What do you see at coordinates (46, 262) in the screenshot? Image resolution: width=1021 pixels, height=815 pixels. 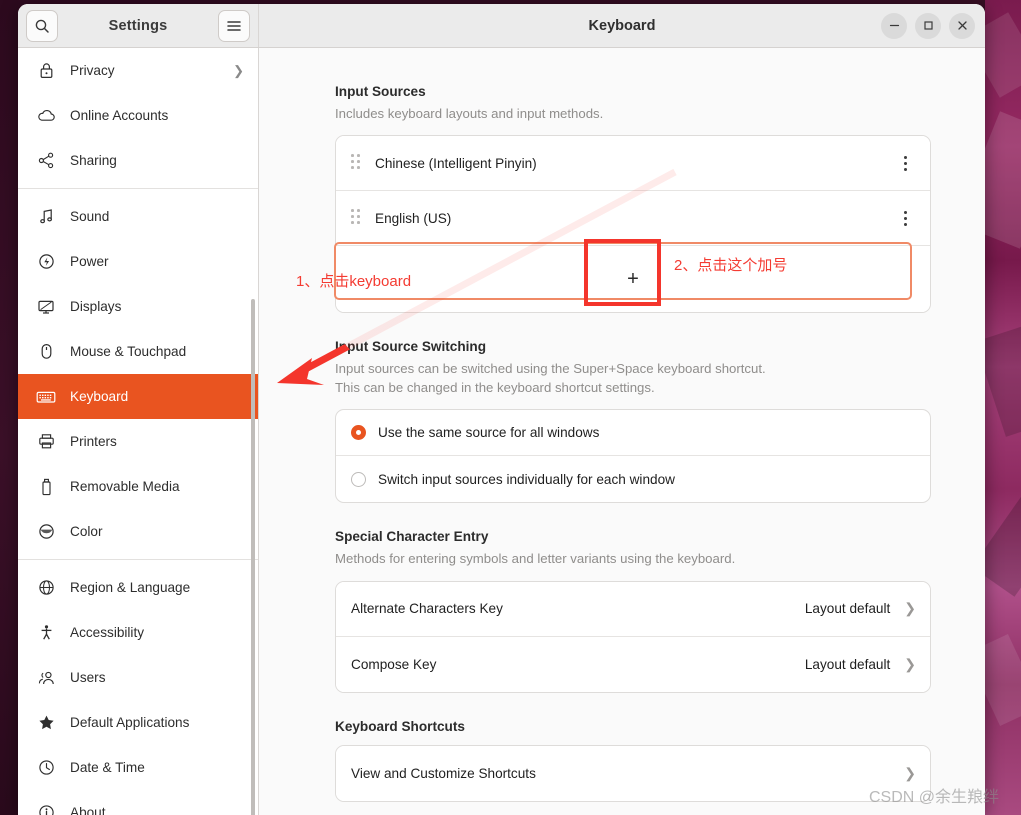 I see `power-bolt-icon` at bounding box center [46, 262].